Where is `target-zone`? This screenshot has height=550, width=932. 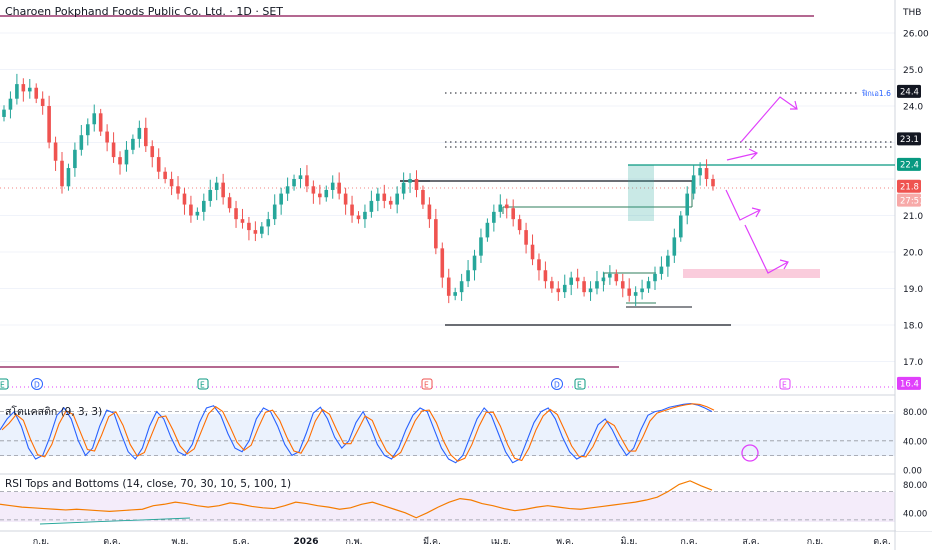
target-zone is located at coordinates (751, 273).